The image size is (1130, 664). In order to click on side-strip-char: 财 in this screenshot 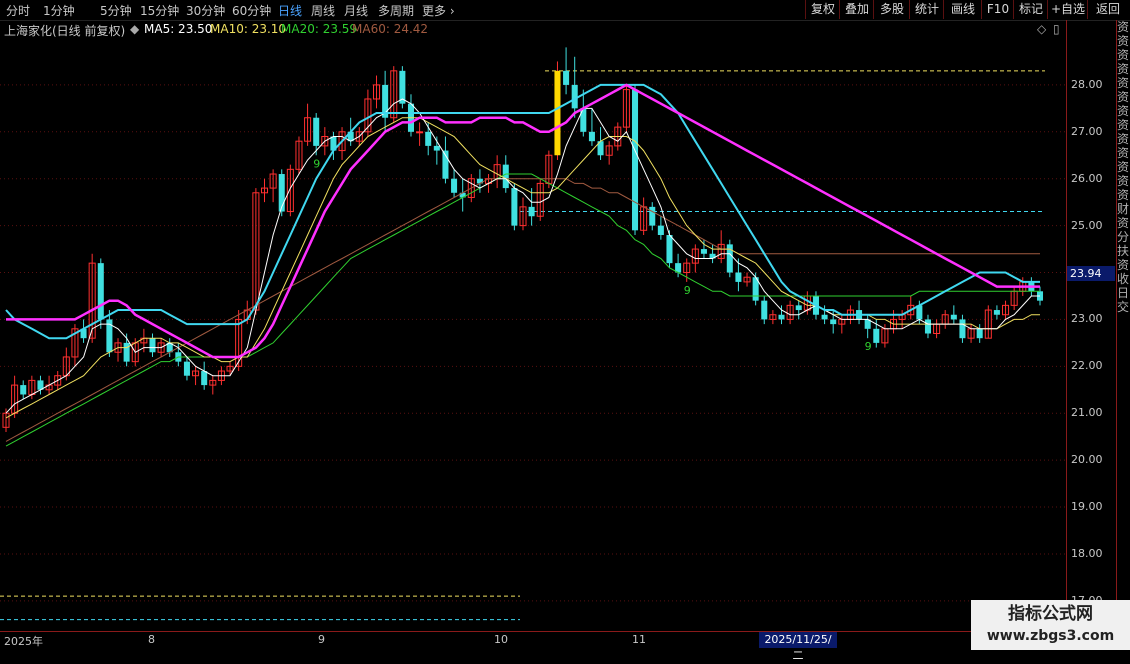, I will do `click(1123, 209)`.